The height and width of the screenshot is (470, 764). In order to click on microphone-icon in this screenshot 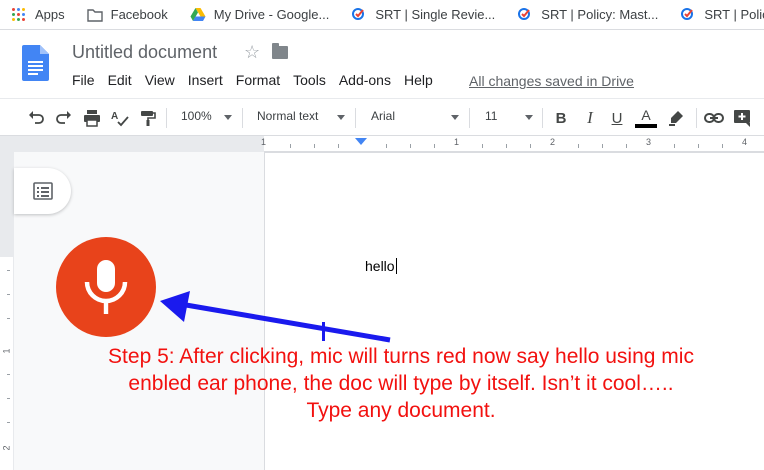, I will do `click(106, 287)`.